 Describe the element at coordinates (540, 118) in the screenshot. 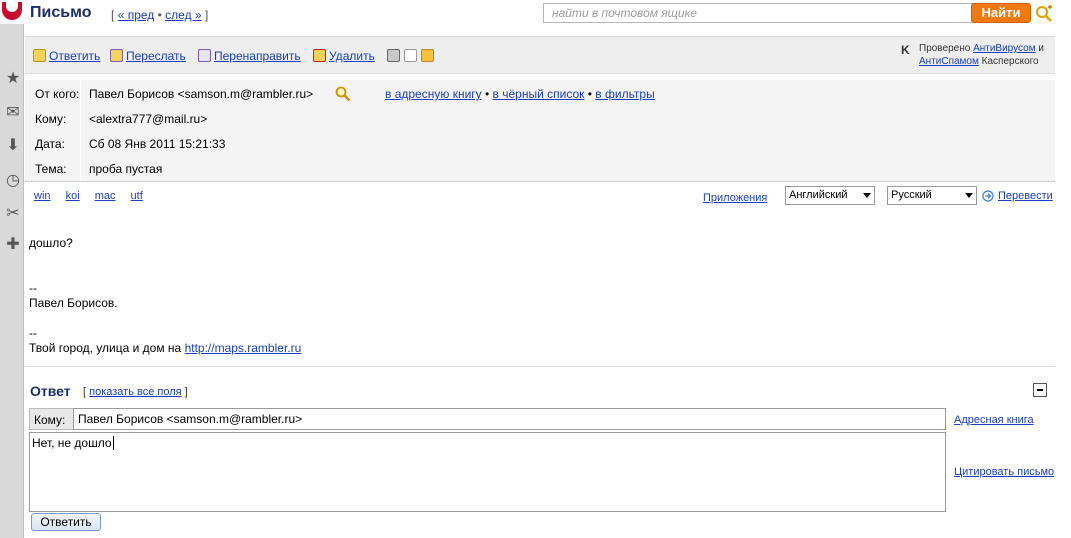

I see `to-row: Кому: <alextra777@mail.ru>` at that location.